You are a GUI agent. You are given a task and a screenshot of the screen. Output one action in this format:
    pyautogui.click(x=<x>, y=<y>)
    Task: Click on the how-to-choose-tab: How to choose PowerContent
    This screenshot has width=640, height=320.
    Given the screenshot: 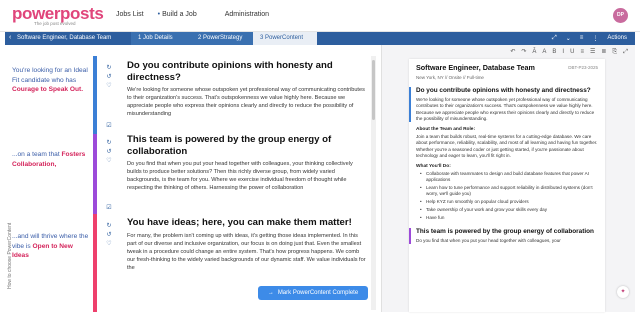 What is the action you would take?
    pyautogui.click(x=11, y=247)
    